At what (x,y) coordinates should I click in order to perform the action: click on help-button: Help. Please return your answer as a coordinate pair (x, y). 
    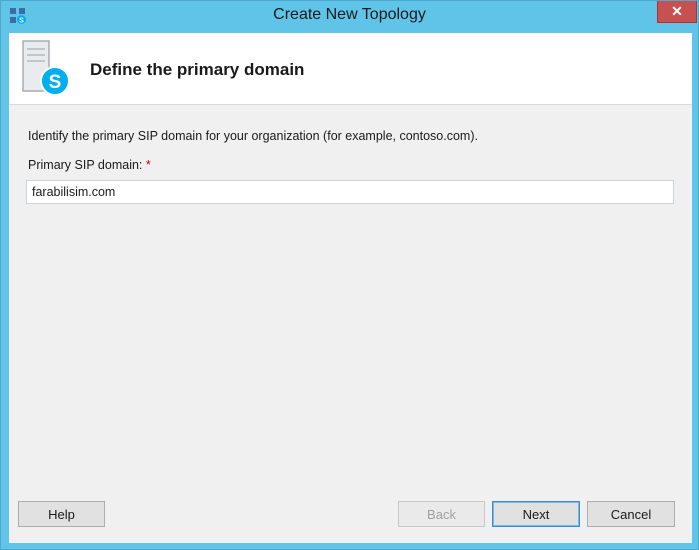
    Looking at the image, I should click on (61, 514).